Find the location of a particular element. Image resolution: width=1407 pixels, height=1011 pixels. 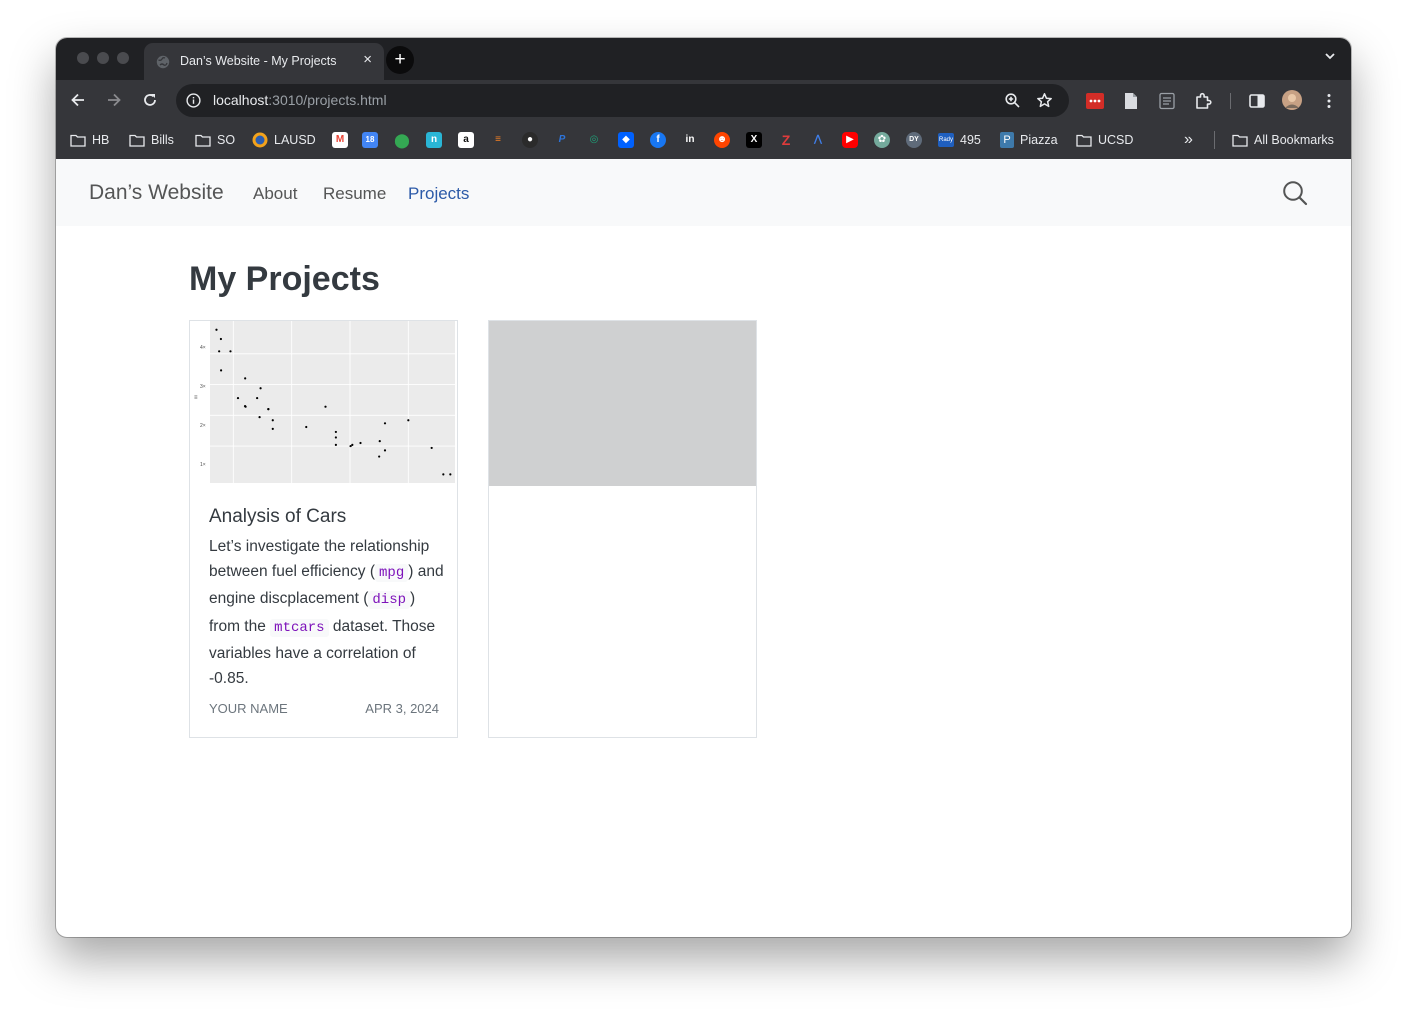

info-icon is located at coordinates (193, 100).